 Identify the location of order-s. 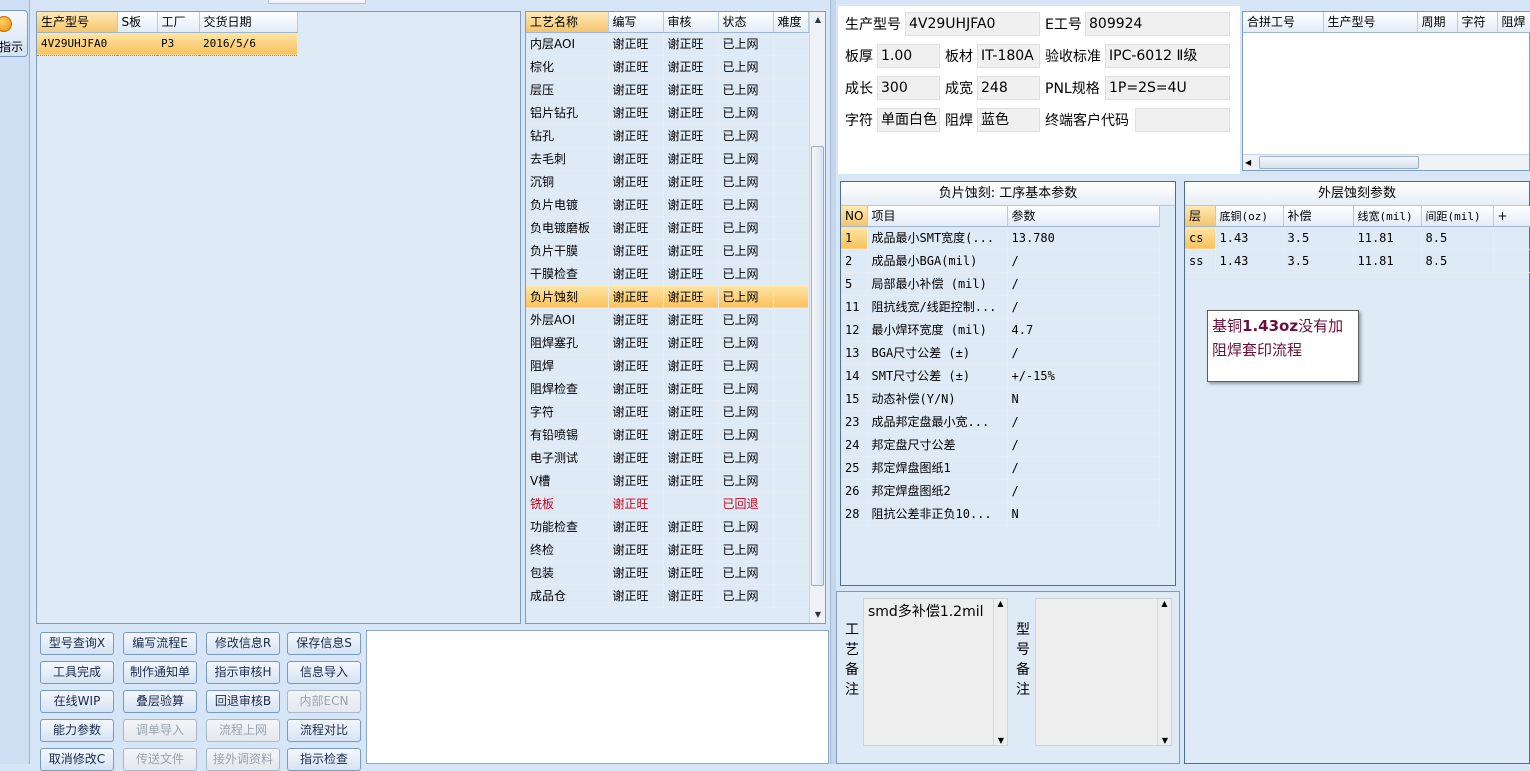
(137, 43).